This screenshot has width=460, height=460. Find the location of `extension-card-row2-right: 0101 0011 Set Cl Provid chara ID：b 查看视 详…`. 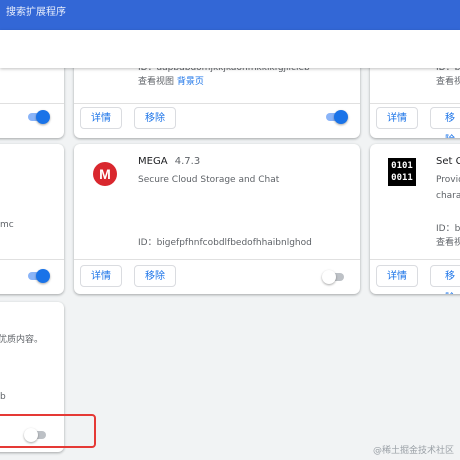

extension-card-row2-right: 0101 0011 Set Cl Provid chara ID：b 查看视 详… is located at coordinates (415, 219).